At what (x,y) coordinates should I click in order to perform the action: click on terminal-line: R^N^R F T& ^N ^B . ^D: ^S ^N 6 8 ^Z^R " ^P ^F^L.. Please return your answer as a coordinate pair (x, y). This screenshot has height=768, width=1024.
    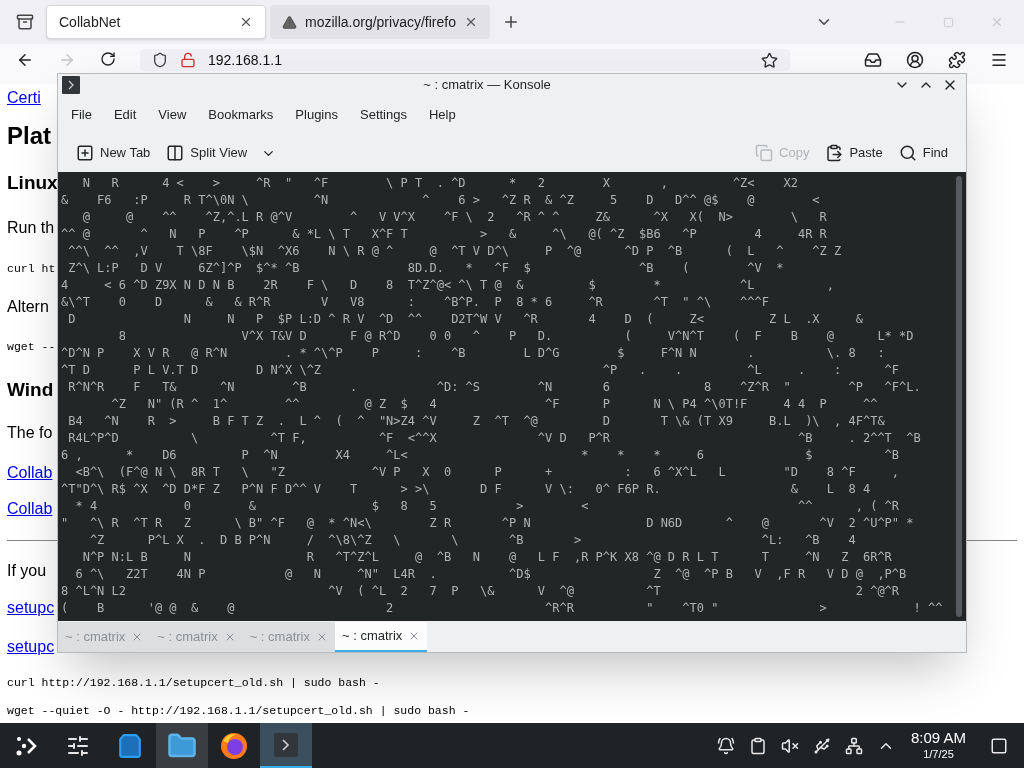
    Looking at the image, I should click on (494, 387).